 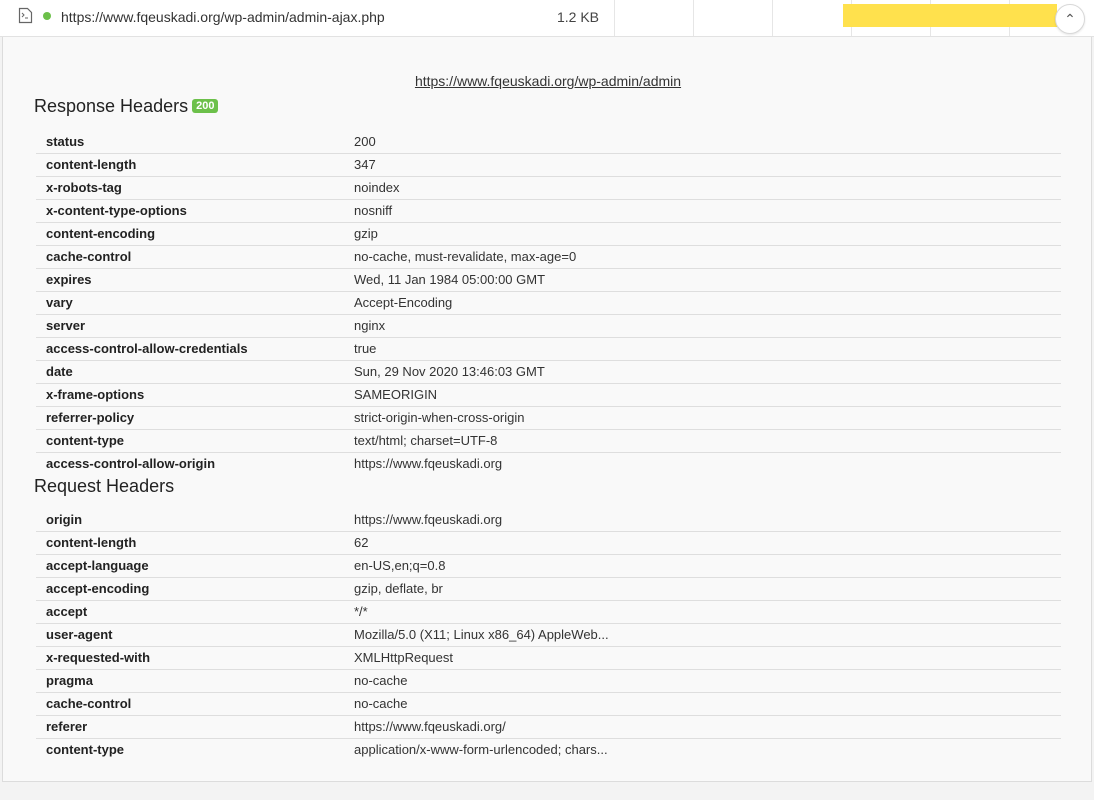 What do you see at coordinates (131, 463) in the screenshot?
I see `header-name: access-control-allow-origin` at bounding box center [131, 463].